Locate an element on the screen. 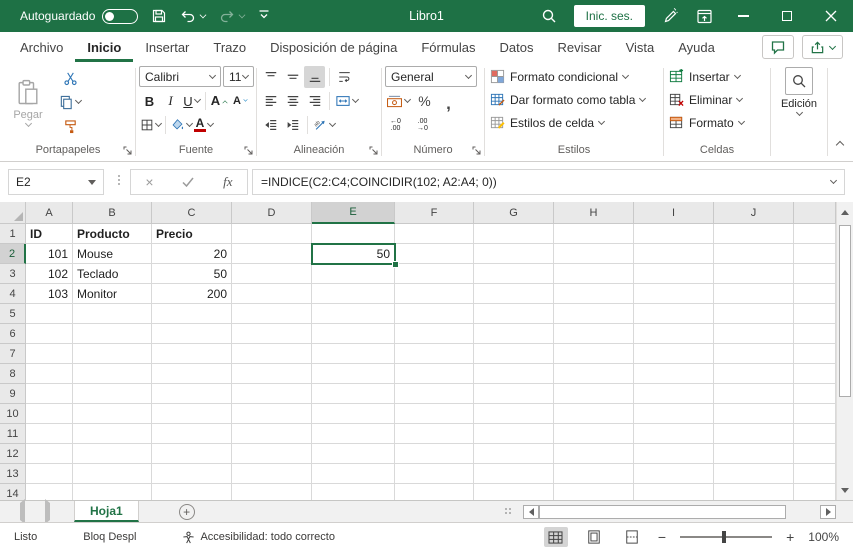 The height and width of the screenshot is (551, 853). cell-G13 is located at coordinates (514, 474).